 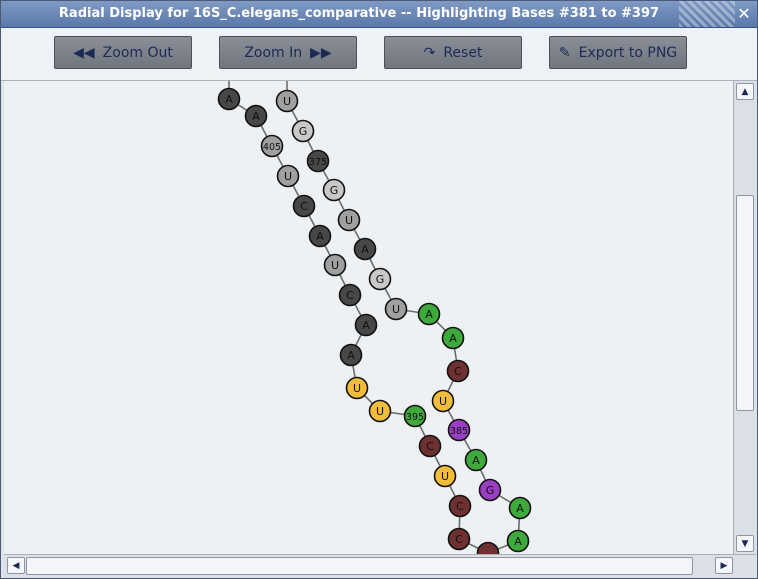 I want to click on horizontal-scrollbar: ◀ ▶, so click(x=380, y=566).